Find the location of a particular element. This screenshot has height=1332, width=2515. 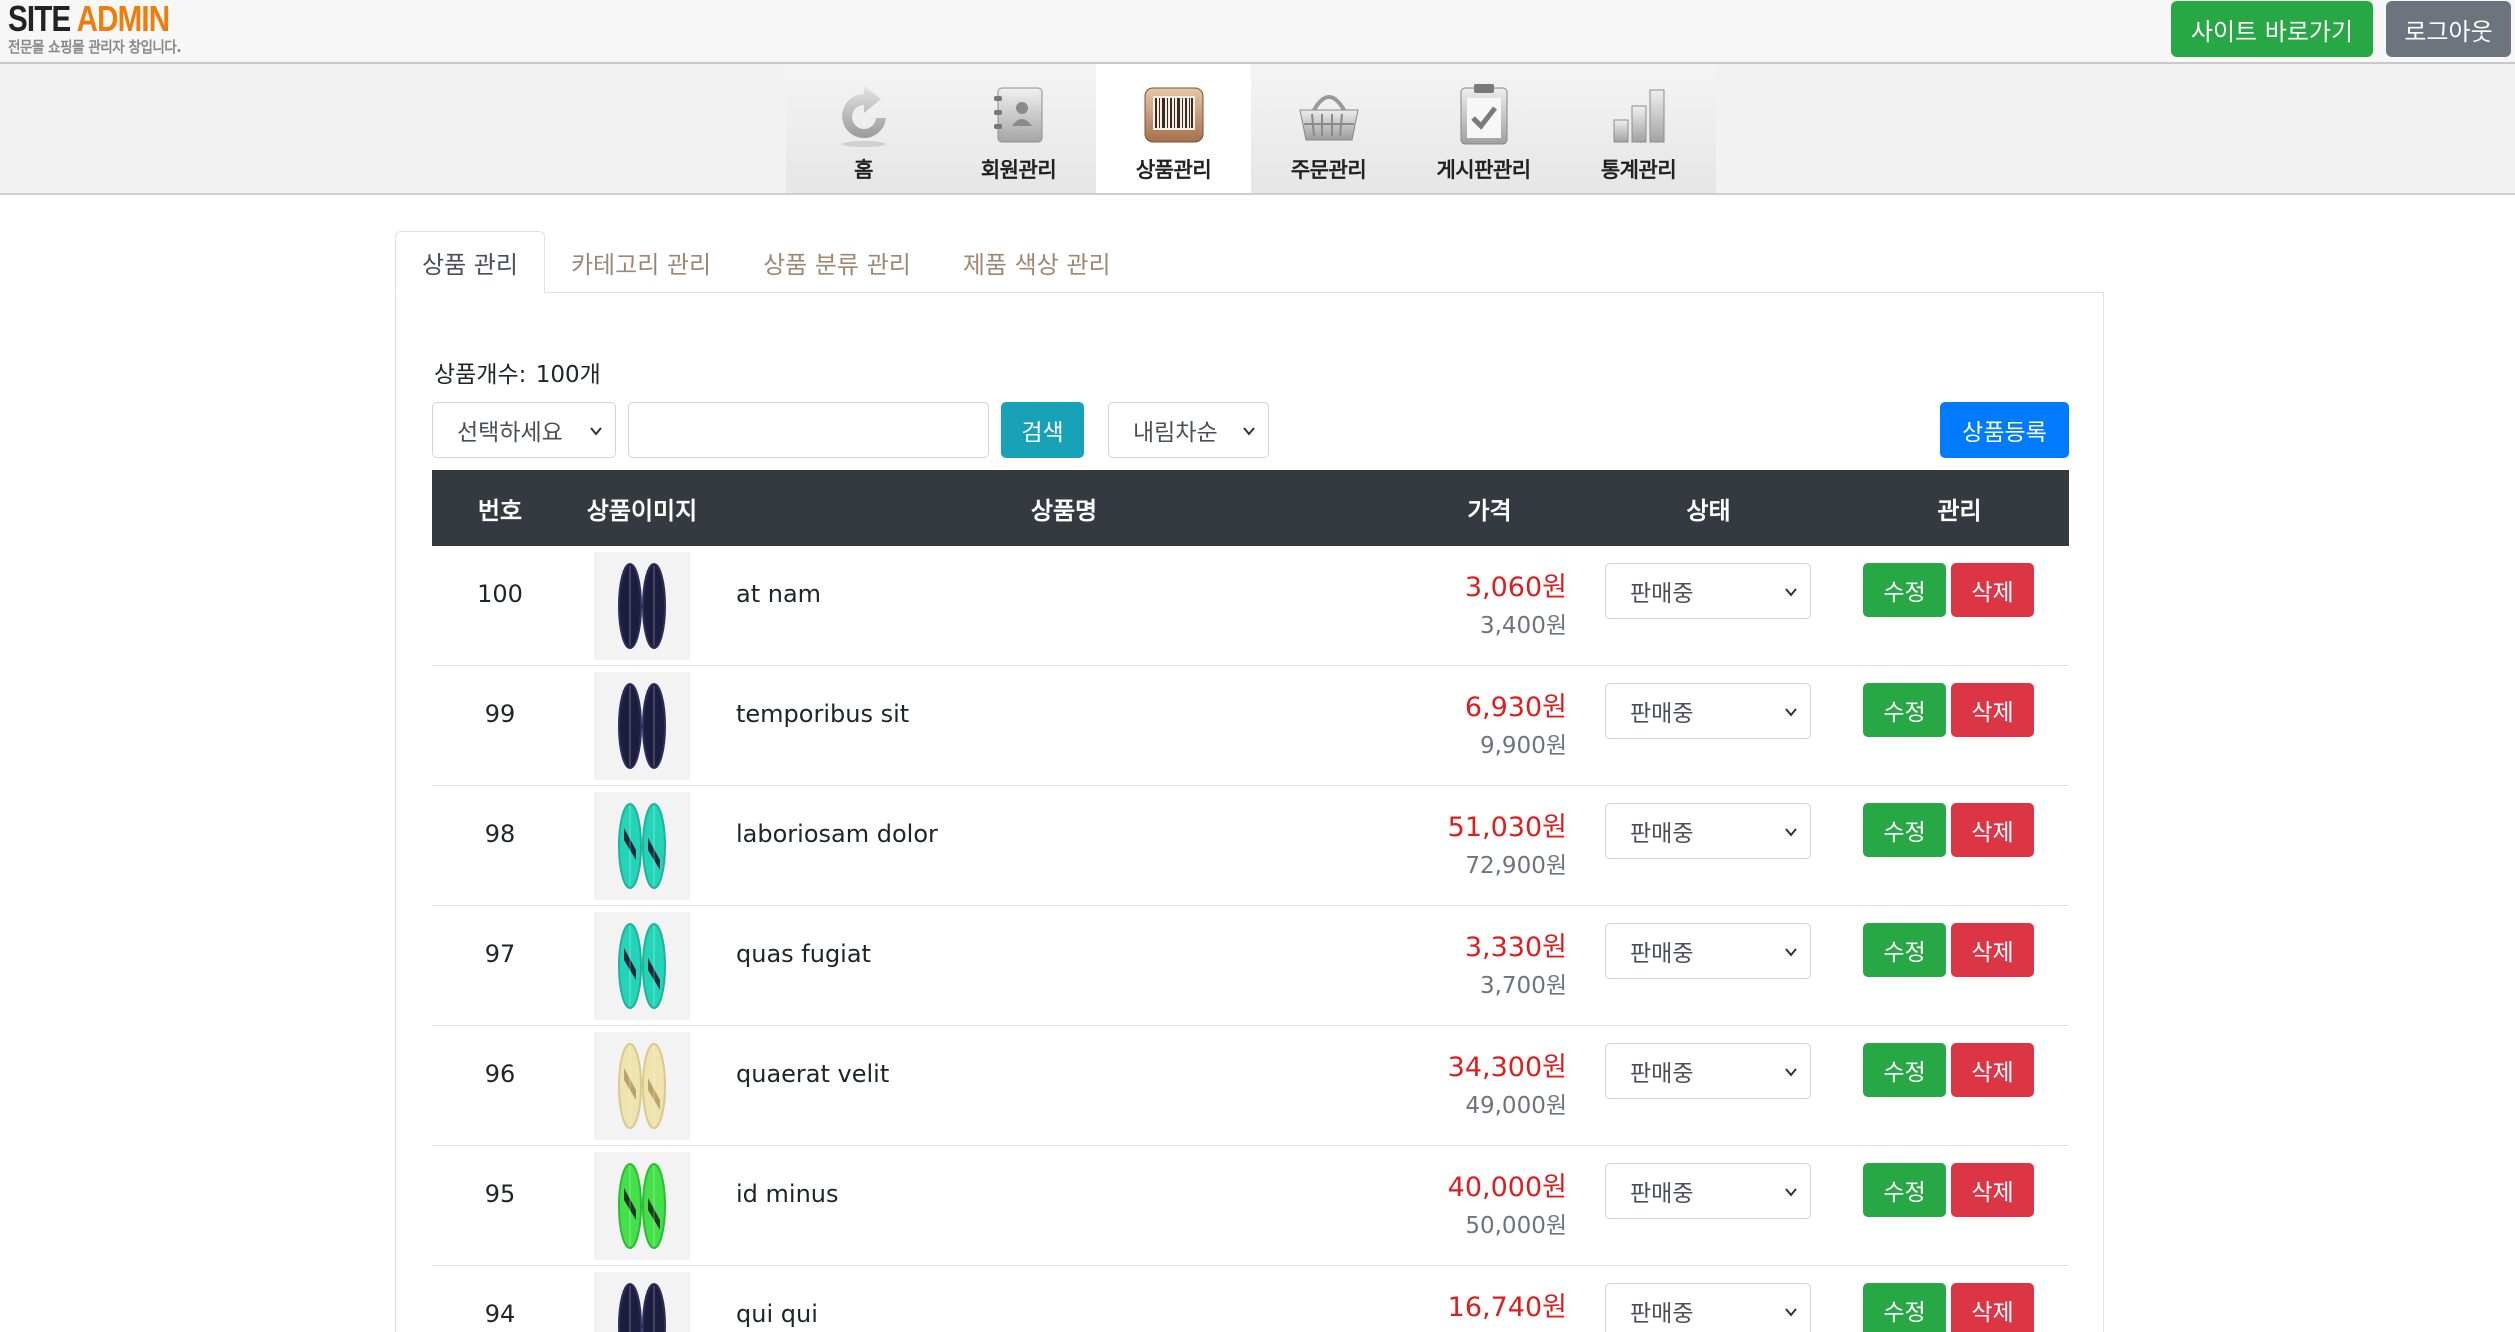

product-name: id minus is located at coordinates (787, 1194).